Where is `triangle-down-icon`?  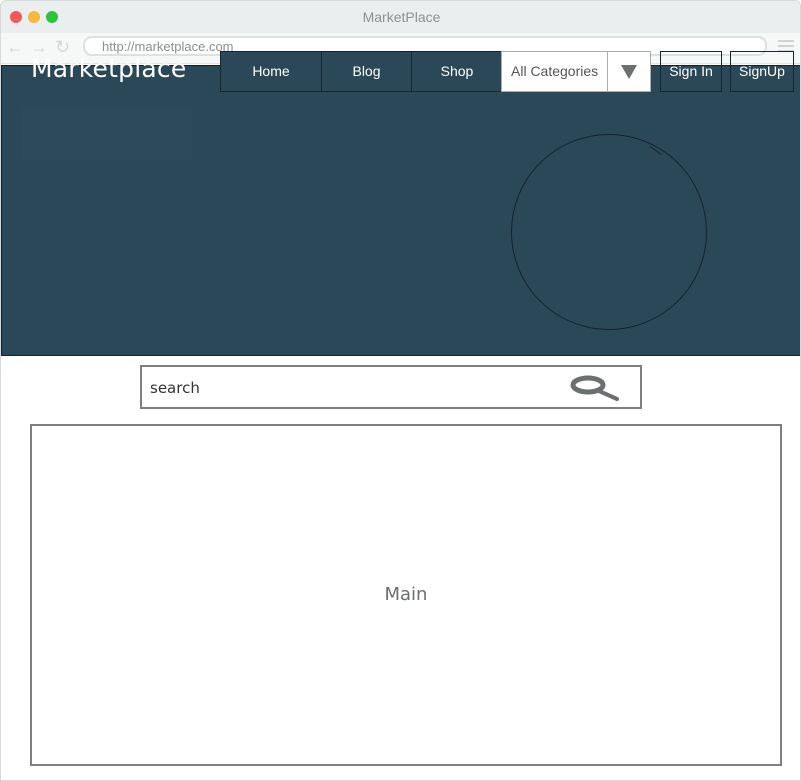
triangle-down-icon is located at coordinates (629, 72).